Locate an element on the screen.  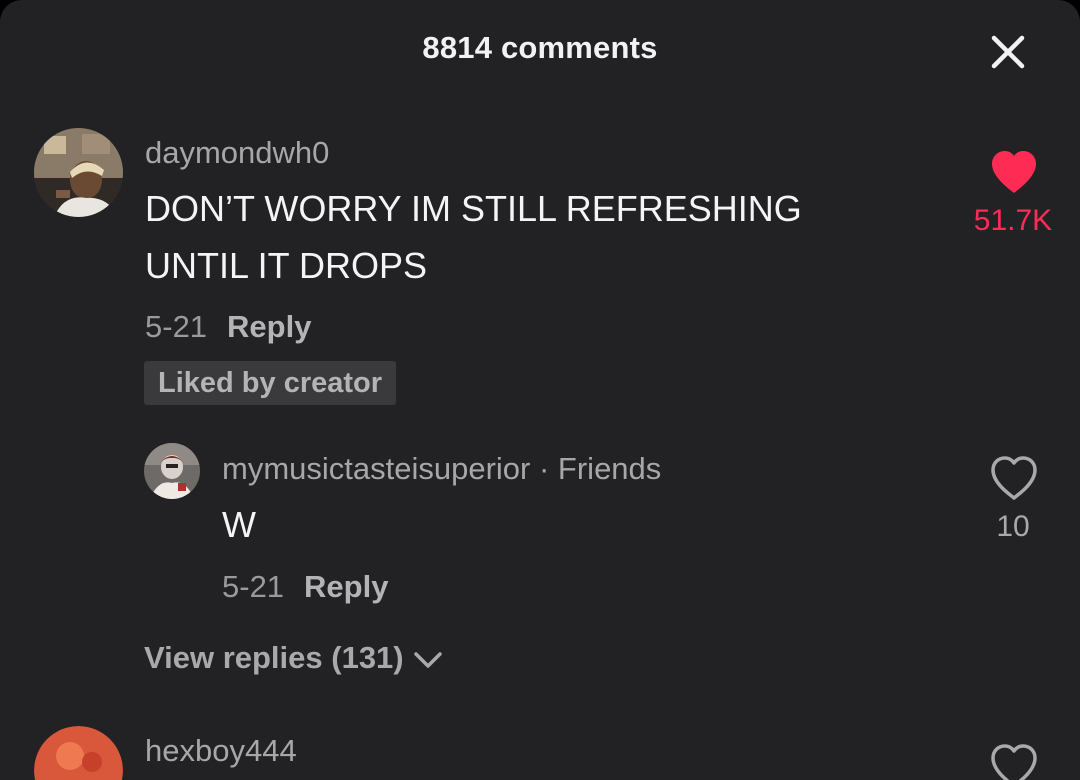
view-replies-button: View replies (131) is located at coordinates (294, 658).